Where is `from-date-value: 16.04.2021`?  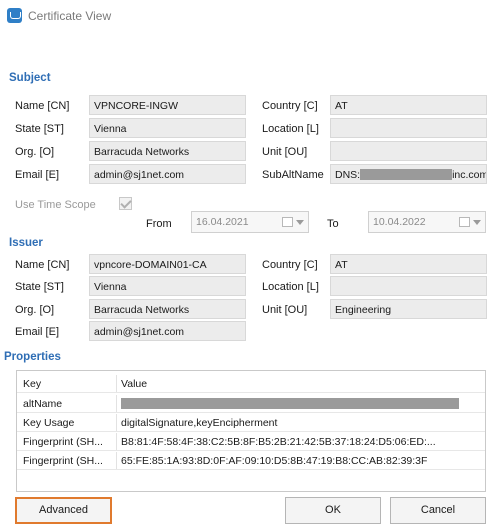 from-date-value: 16.04.2021 is located at coordinates (222, 222).